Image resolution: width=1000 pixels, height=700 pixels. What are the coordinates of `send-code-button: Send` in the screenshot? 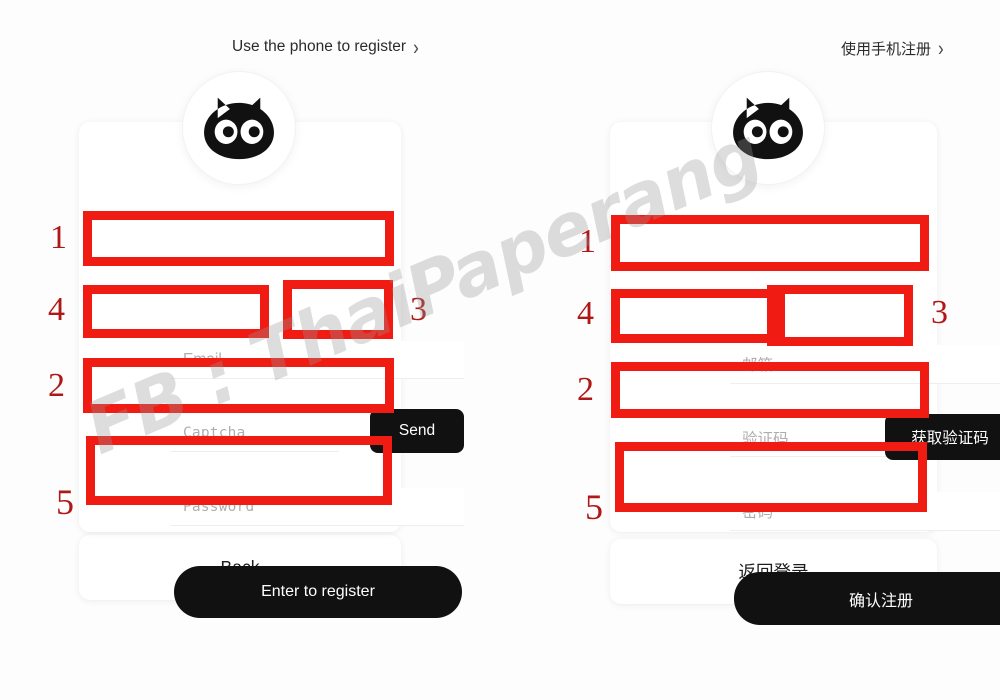 It's located at (417, 431).